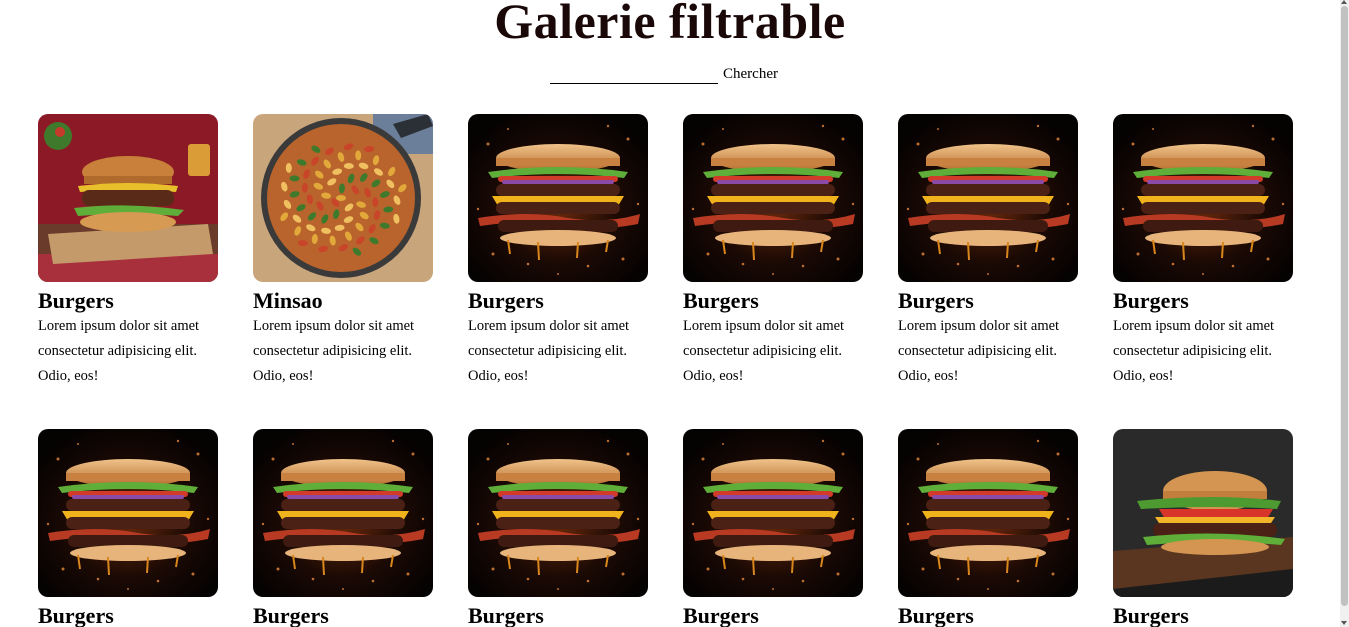  I want to click on search-bar: Chercher, so click(664, 74).